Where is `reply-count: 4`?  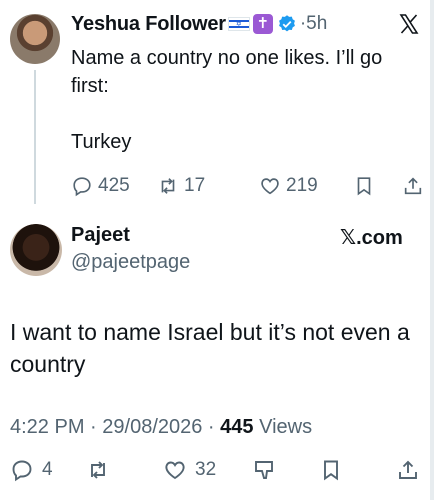
reply-count: 4 is located at coordinates (47, 469).